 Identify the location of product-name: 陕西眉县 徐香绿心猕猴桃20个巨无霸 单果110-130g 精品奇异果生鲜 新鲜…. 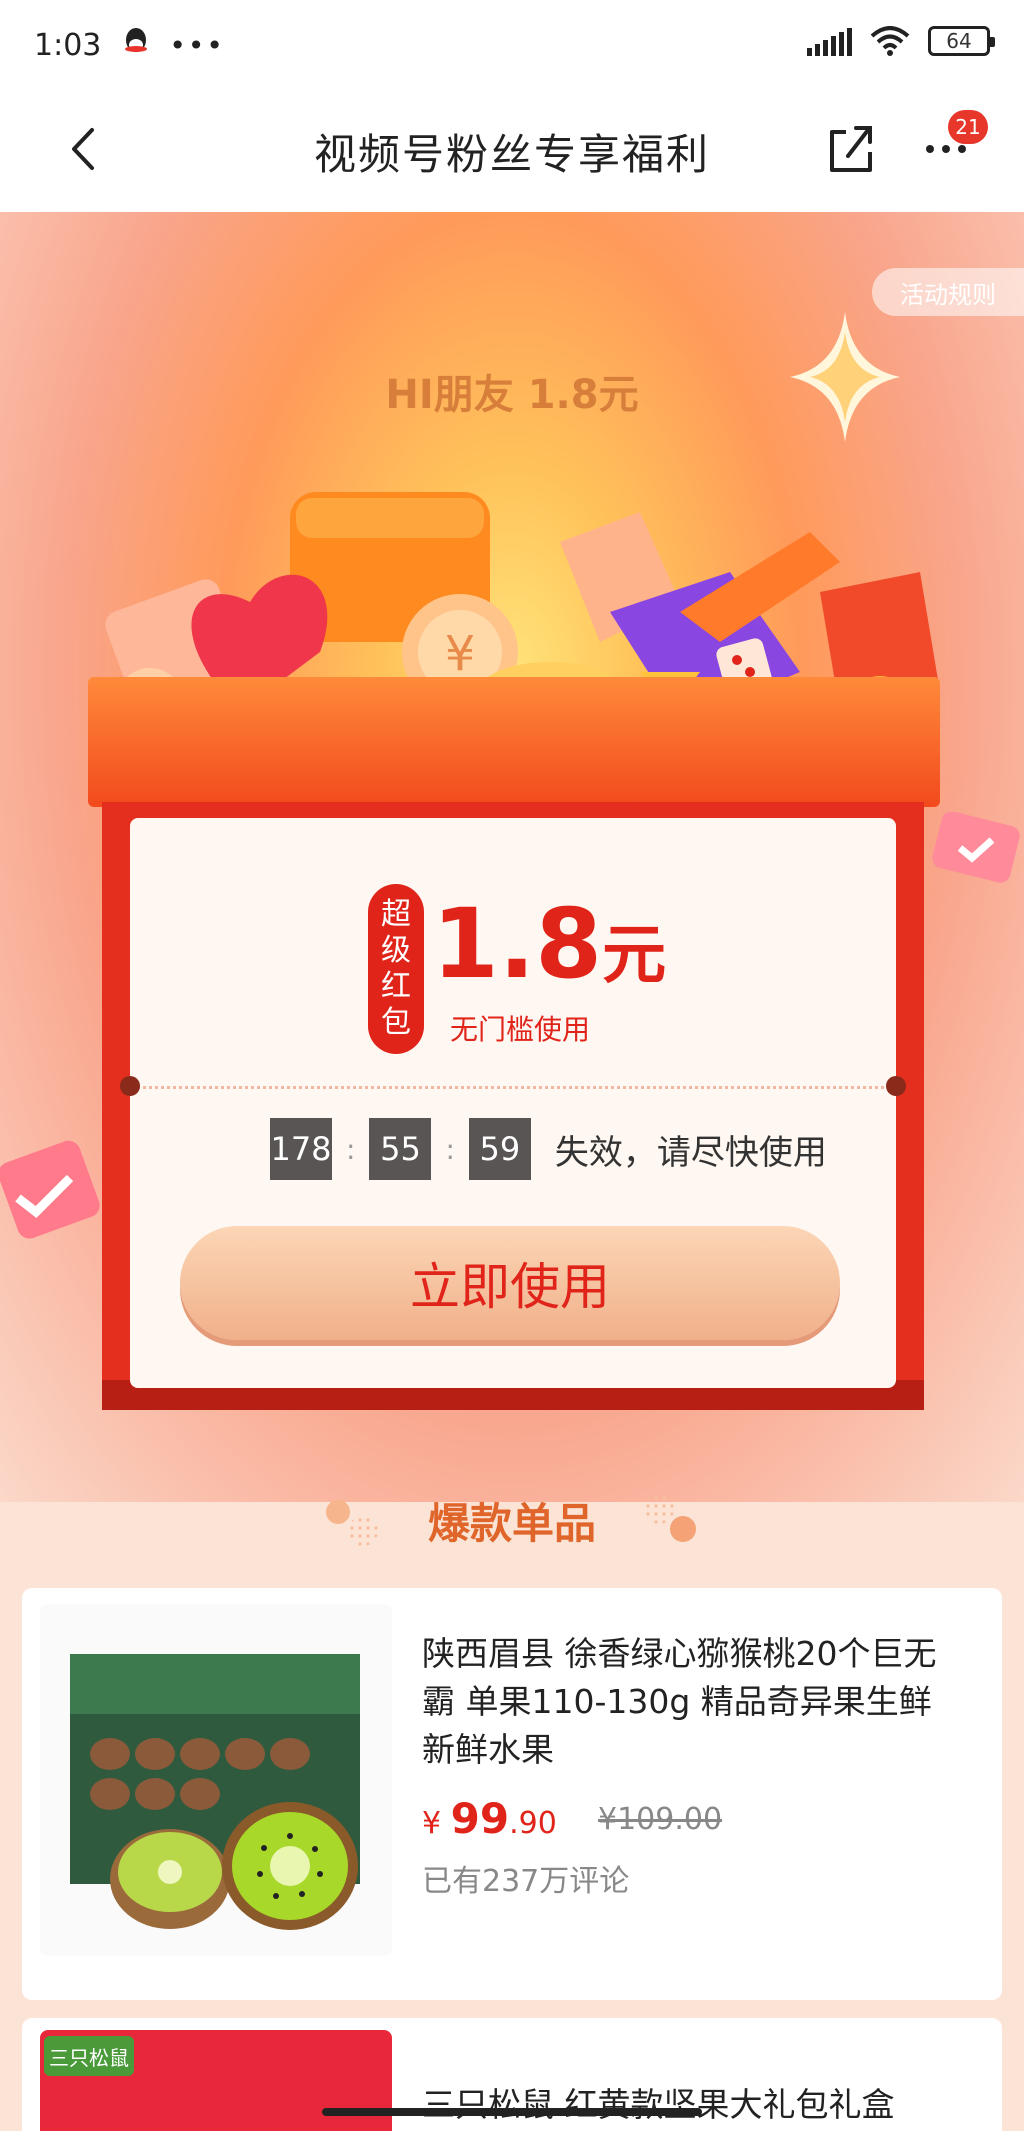
(692, 1702).